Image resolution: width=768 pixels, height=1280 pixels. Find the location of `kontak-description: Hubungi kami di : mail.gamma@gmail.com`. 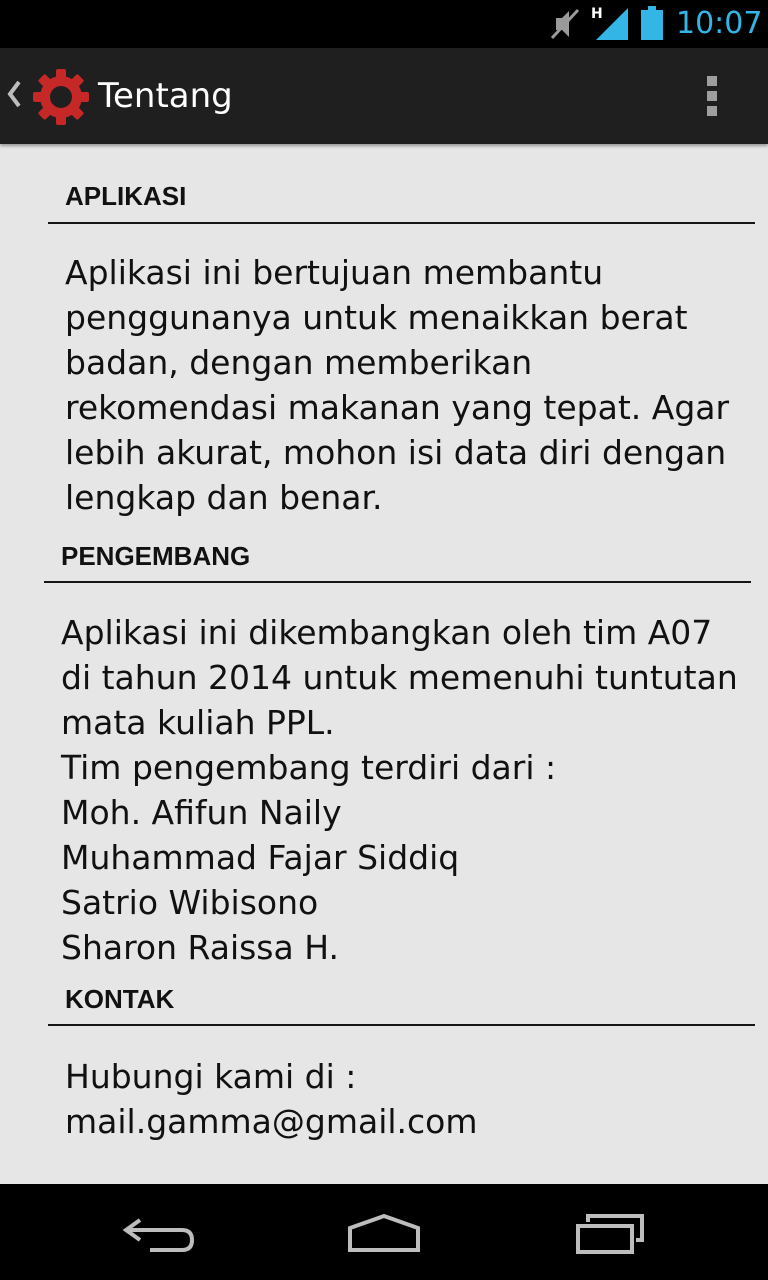

kontak-description: Hubungi kami di : mail.gamma@gmail.com is located at coordinates (271, 1099).